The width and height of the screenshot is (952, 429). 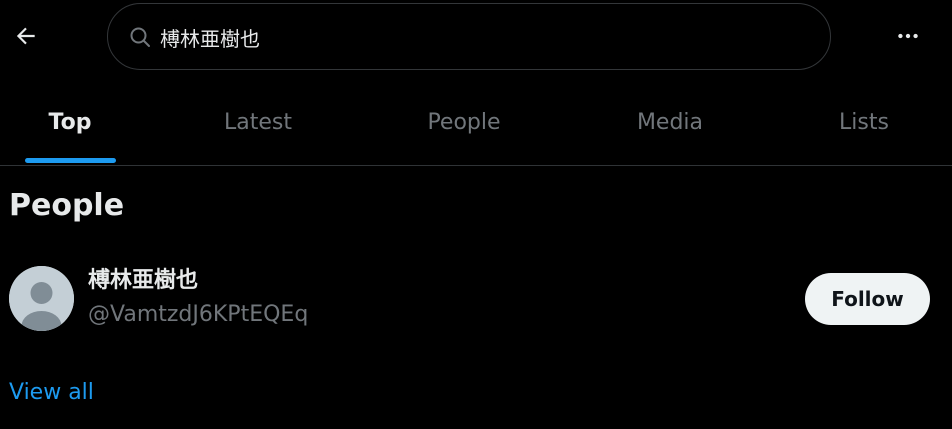 What do you see at coordinates (70, 122) in the screenshot?
I see `tab-top: Top` at bounding box center [70, 122].